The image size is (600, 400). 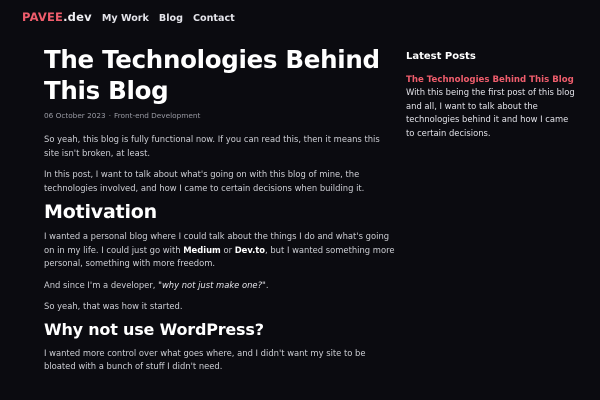 What do you see at coordinates (113, 306) in the screenshot?
I see `motivation-paragraph-3: So yeah, that was how it started.` at bounding box center [113, 306].